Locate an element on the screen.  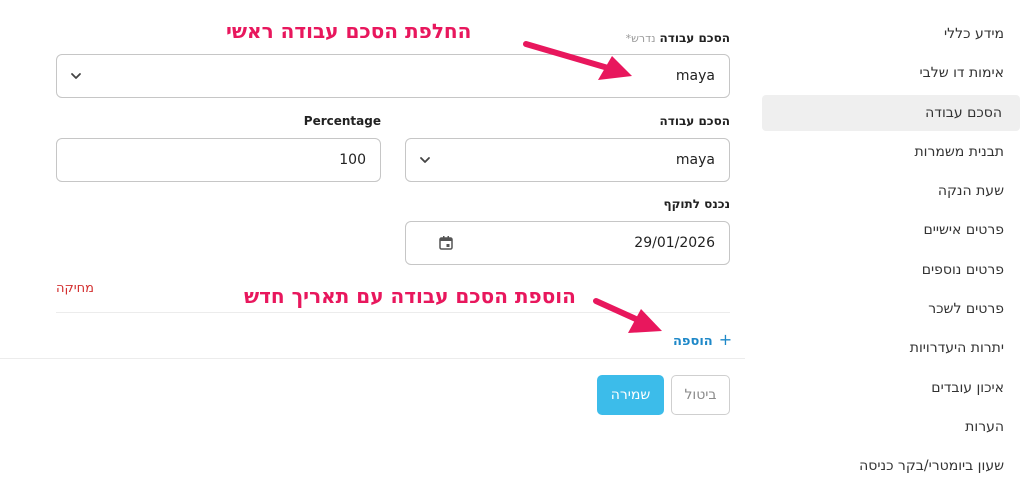
sidebar-item-general-info: מידע כללי is located at coordinates (893, 34).